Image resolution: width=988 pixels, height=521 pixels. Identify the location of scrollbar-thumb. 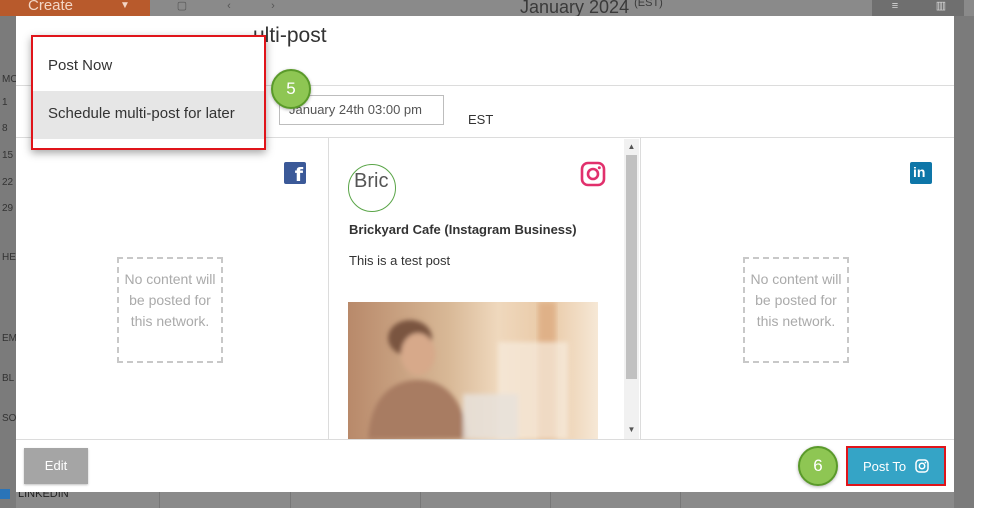
(631, 267).